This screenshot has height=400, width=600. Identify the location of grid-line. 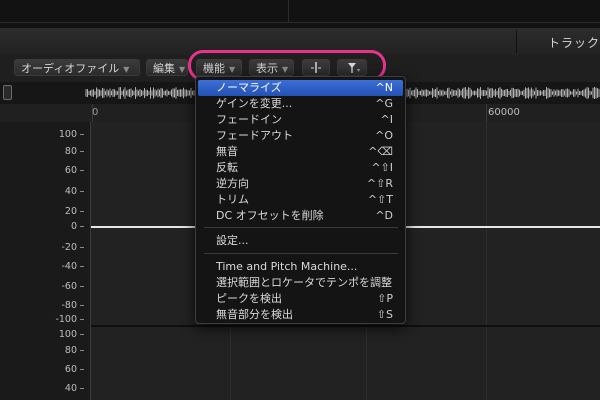
(486, 261).